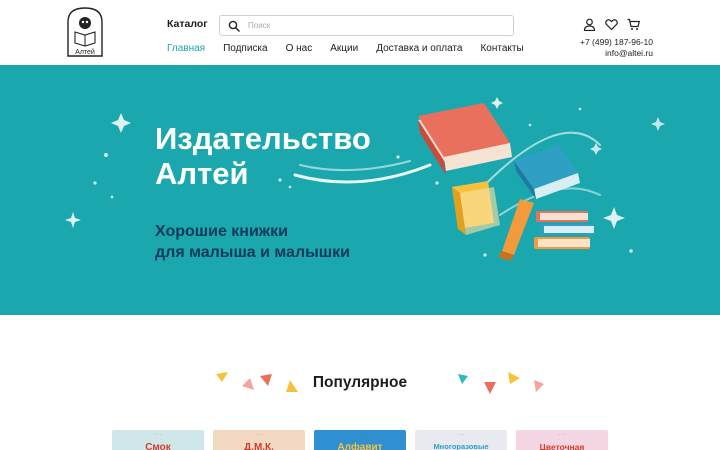 The width and height of the screenshot is (720, 450). I want to click on book-card: · · · Смок, so click(158, 440).